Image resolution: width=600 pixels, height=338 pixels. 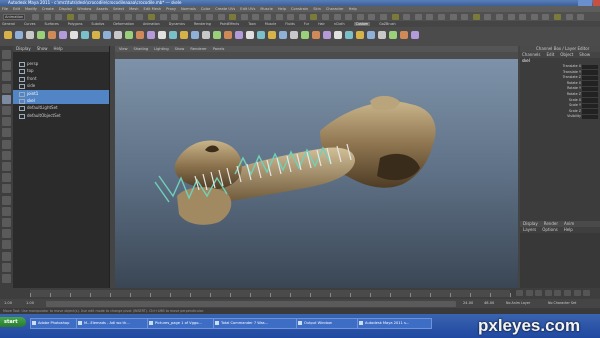 I want to click on menu-item: Assets, so click(x=102, y=9).